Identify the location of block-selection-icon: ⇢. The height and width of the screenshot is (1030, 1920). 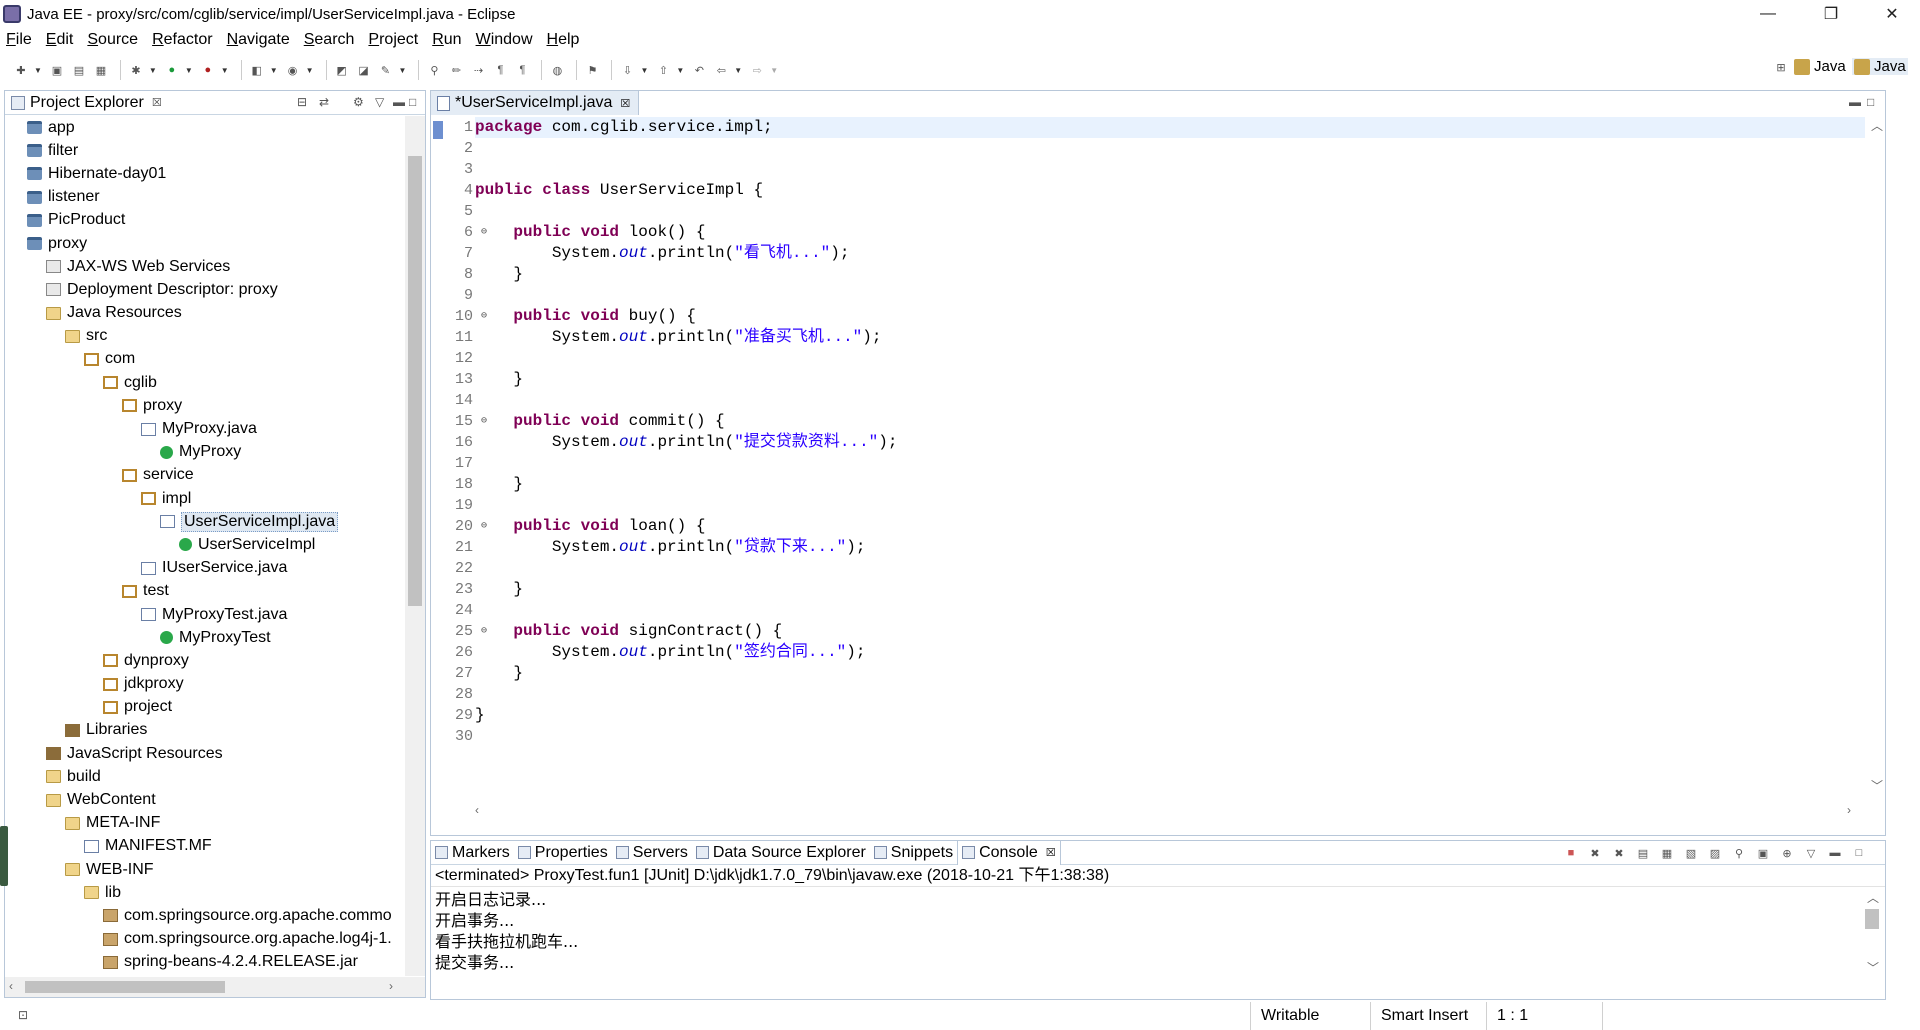
(478, 70).